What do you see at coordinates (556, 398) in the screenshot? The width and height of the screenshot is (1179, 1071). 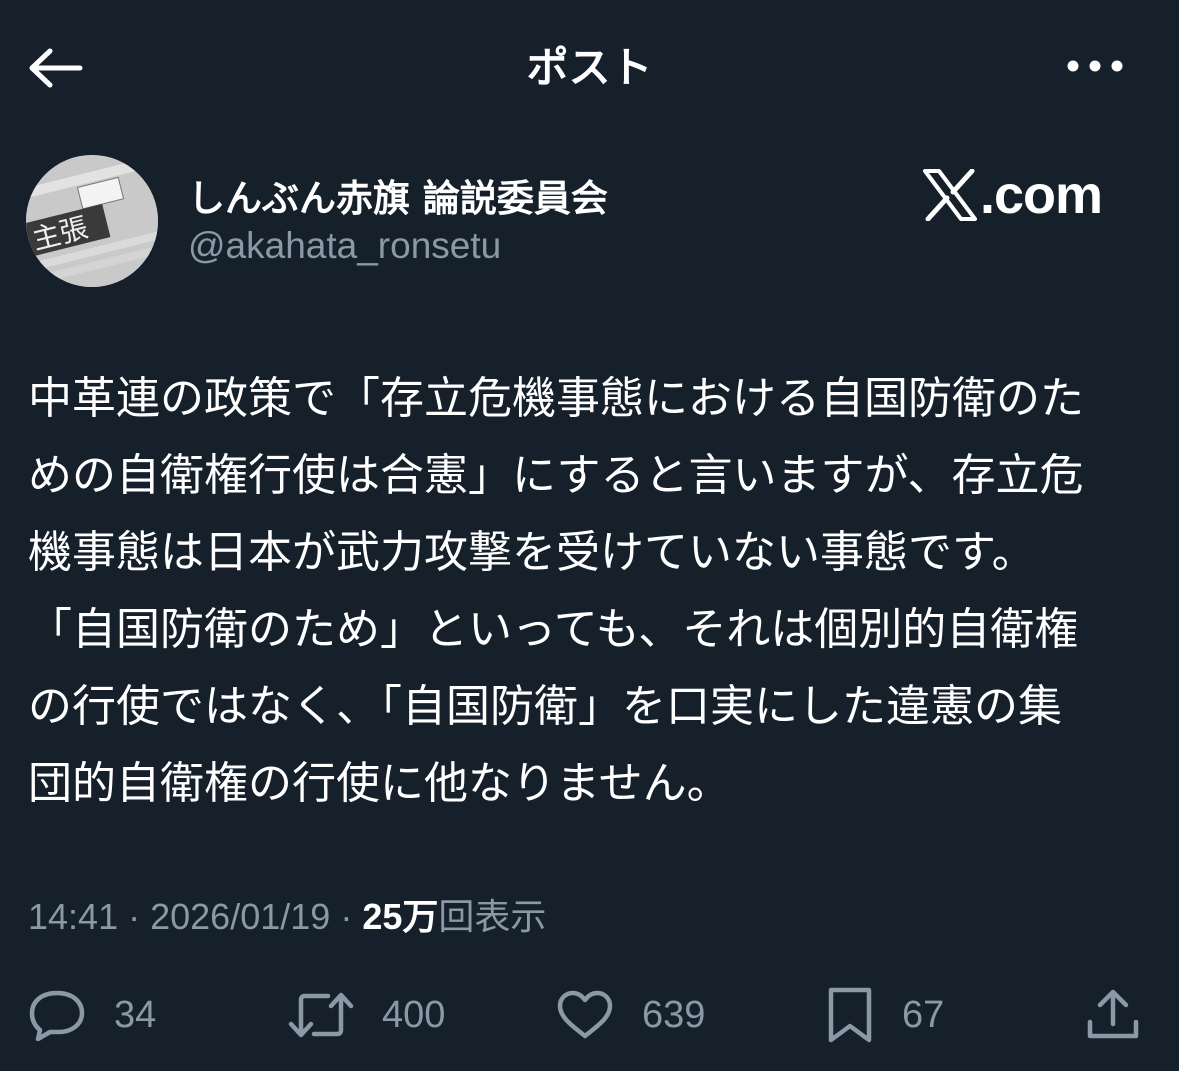 I see `tweet-line: 中革連の政策で「存立危機事態における自国防衛のた` at bounding box center [556, 398].